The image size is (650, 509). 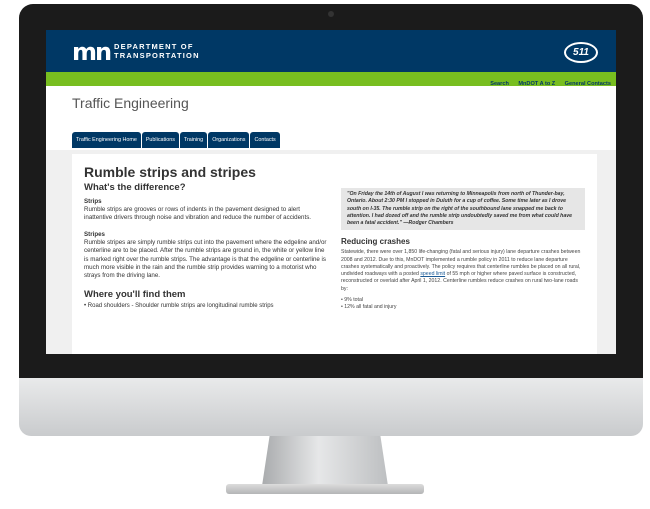 What do you see at coordinates (92, 52) in the screenshot?
I see `mndot-logo: mn` at bounding box center [92, 52].